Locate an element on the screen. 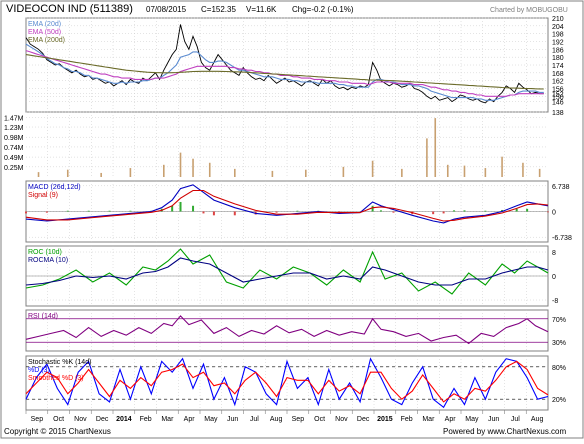 This screenshot has width=584, height=444. price-ytick-label: 204 is located at coordinates (558, 27).